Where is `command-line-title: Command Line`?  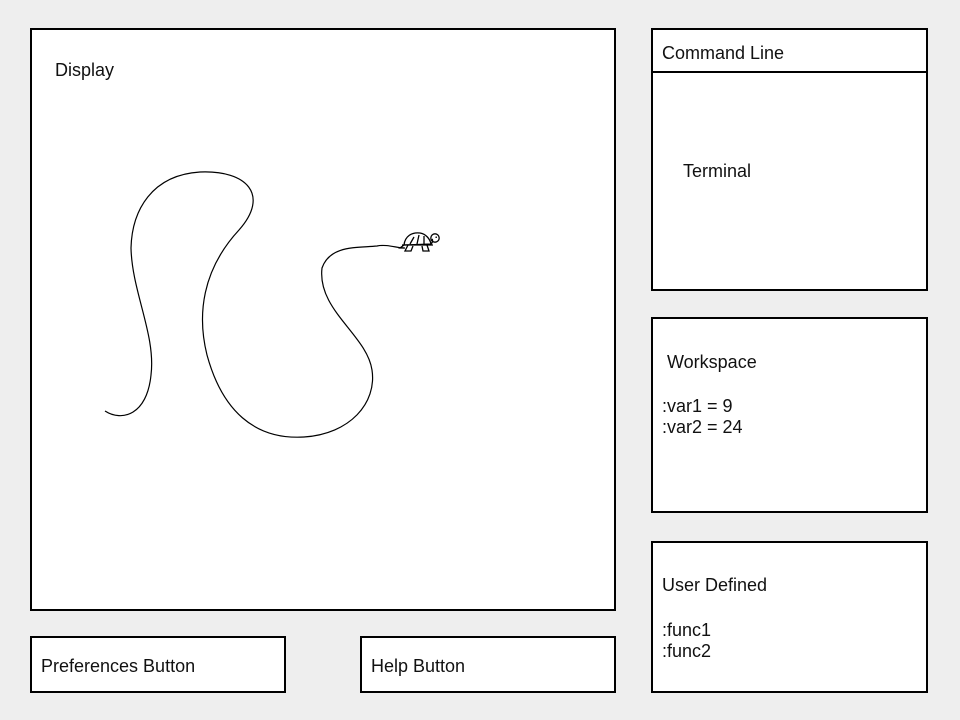
command-line-title: Command Line is located at coordinates (723, 53).